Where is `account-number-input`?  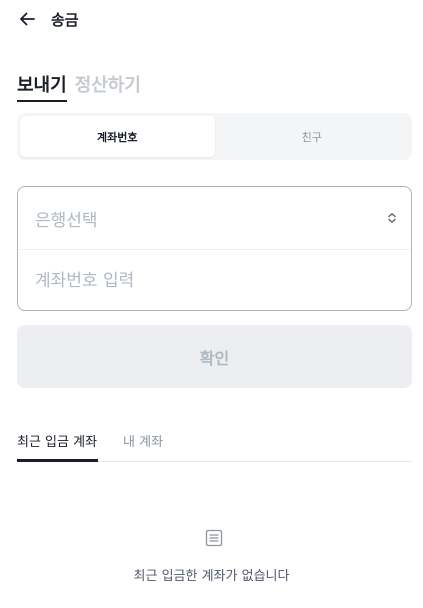 account-number-input is located at coordinates (216, 280).